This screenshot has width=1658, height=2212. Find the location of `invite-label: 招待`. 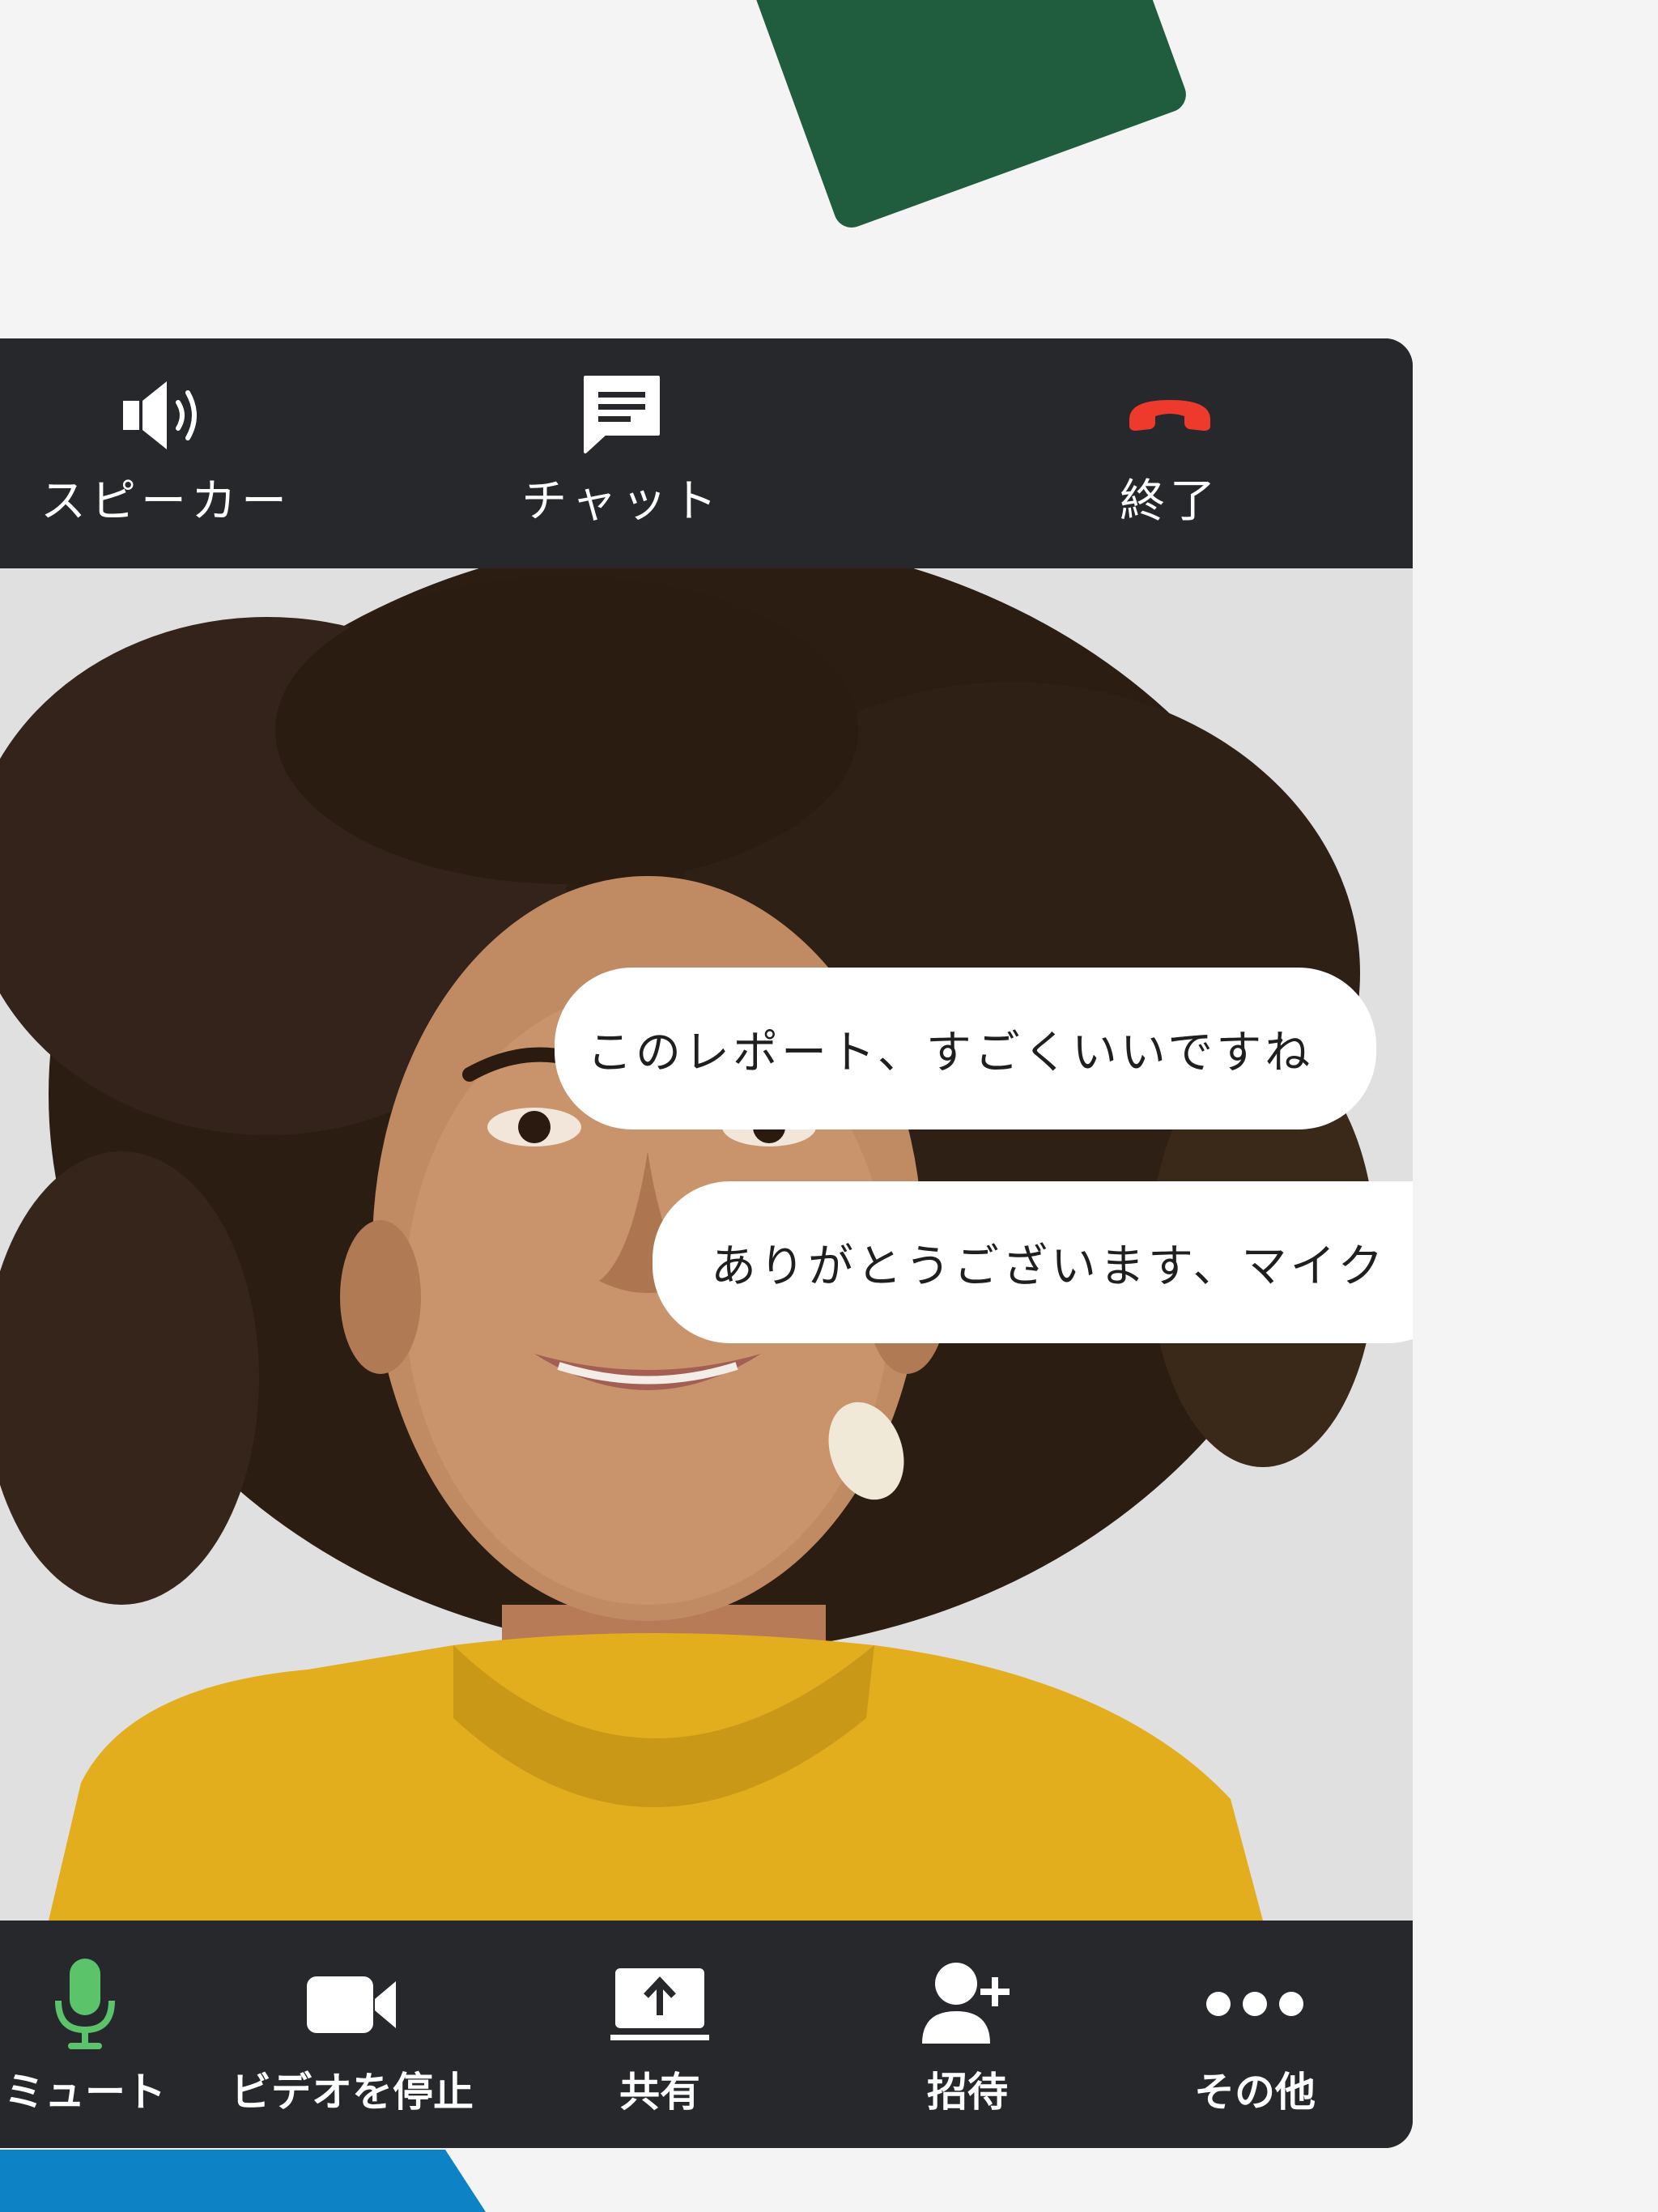

invite-label: 招待 is located at coordinates (967, 2093).